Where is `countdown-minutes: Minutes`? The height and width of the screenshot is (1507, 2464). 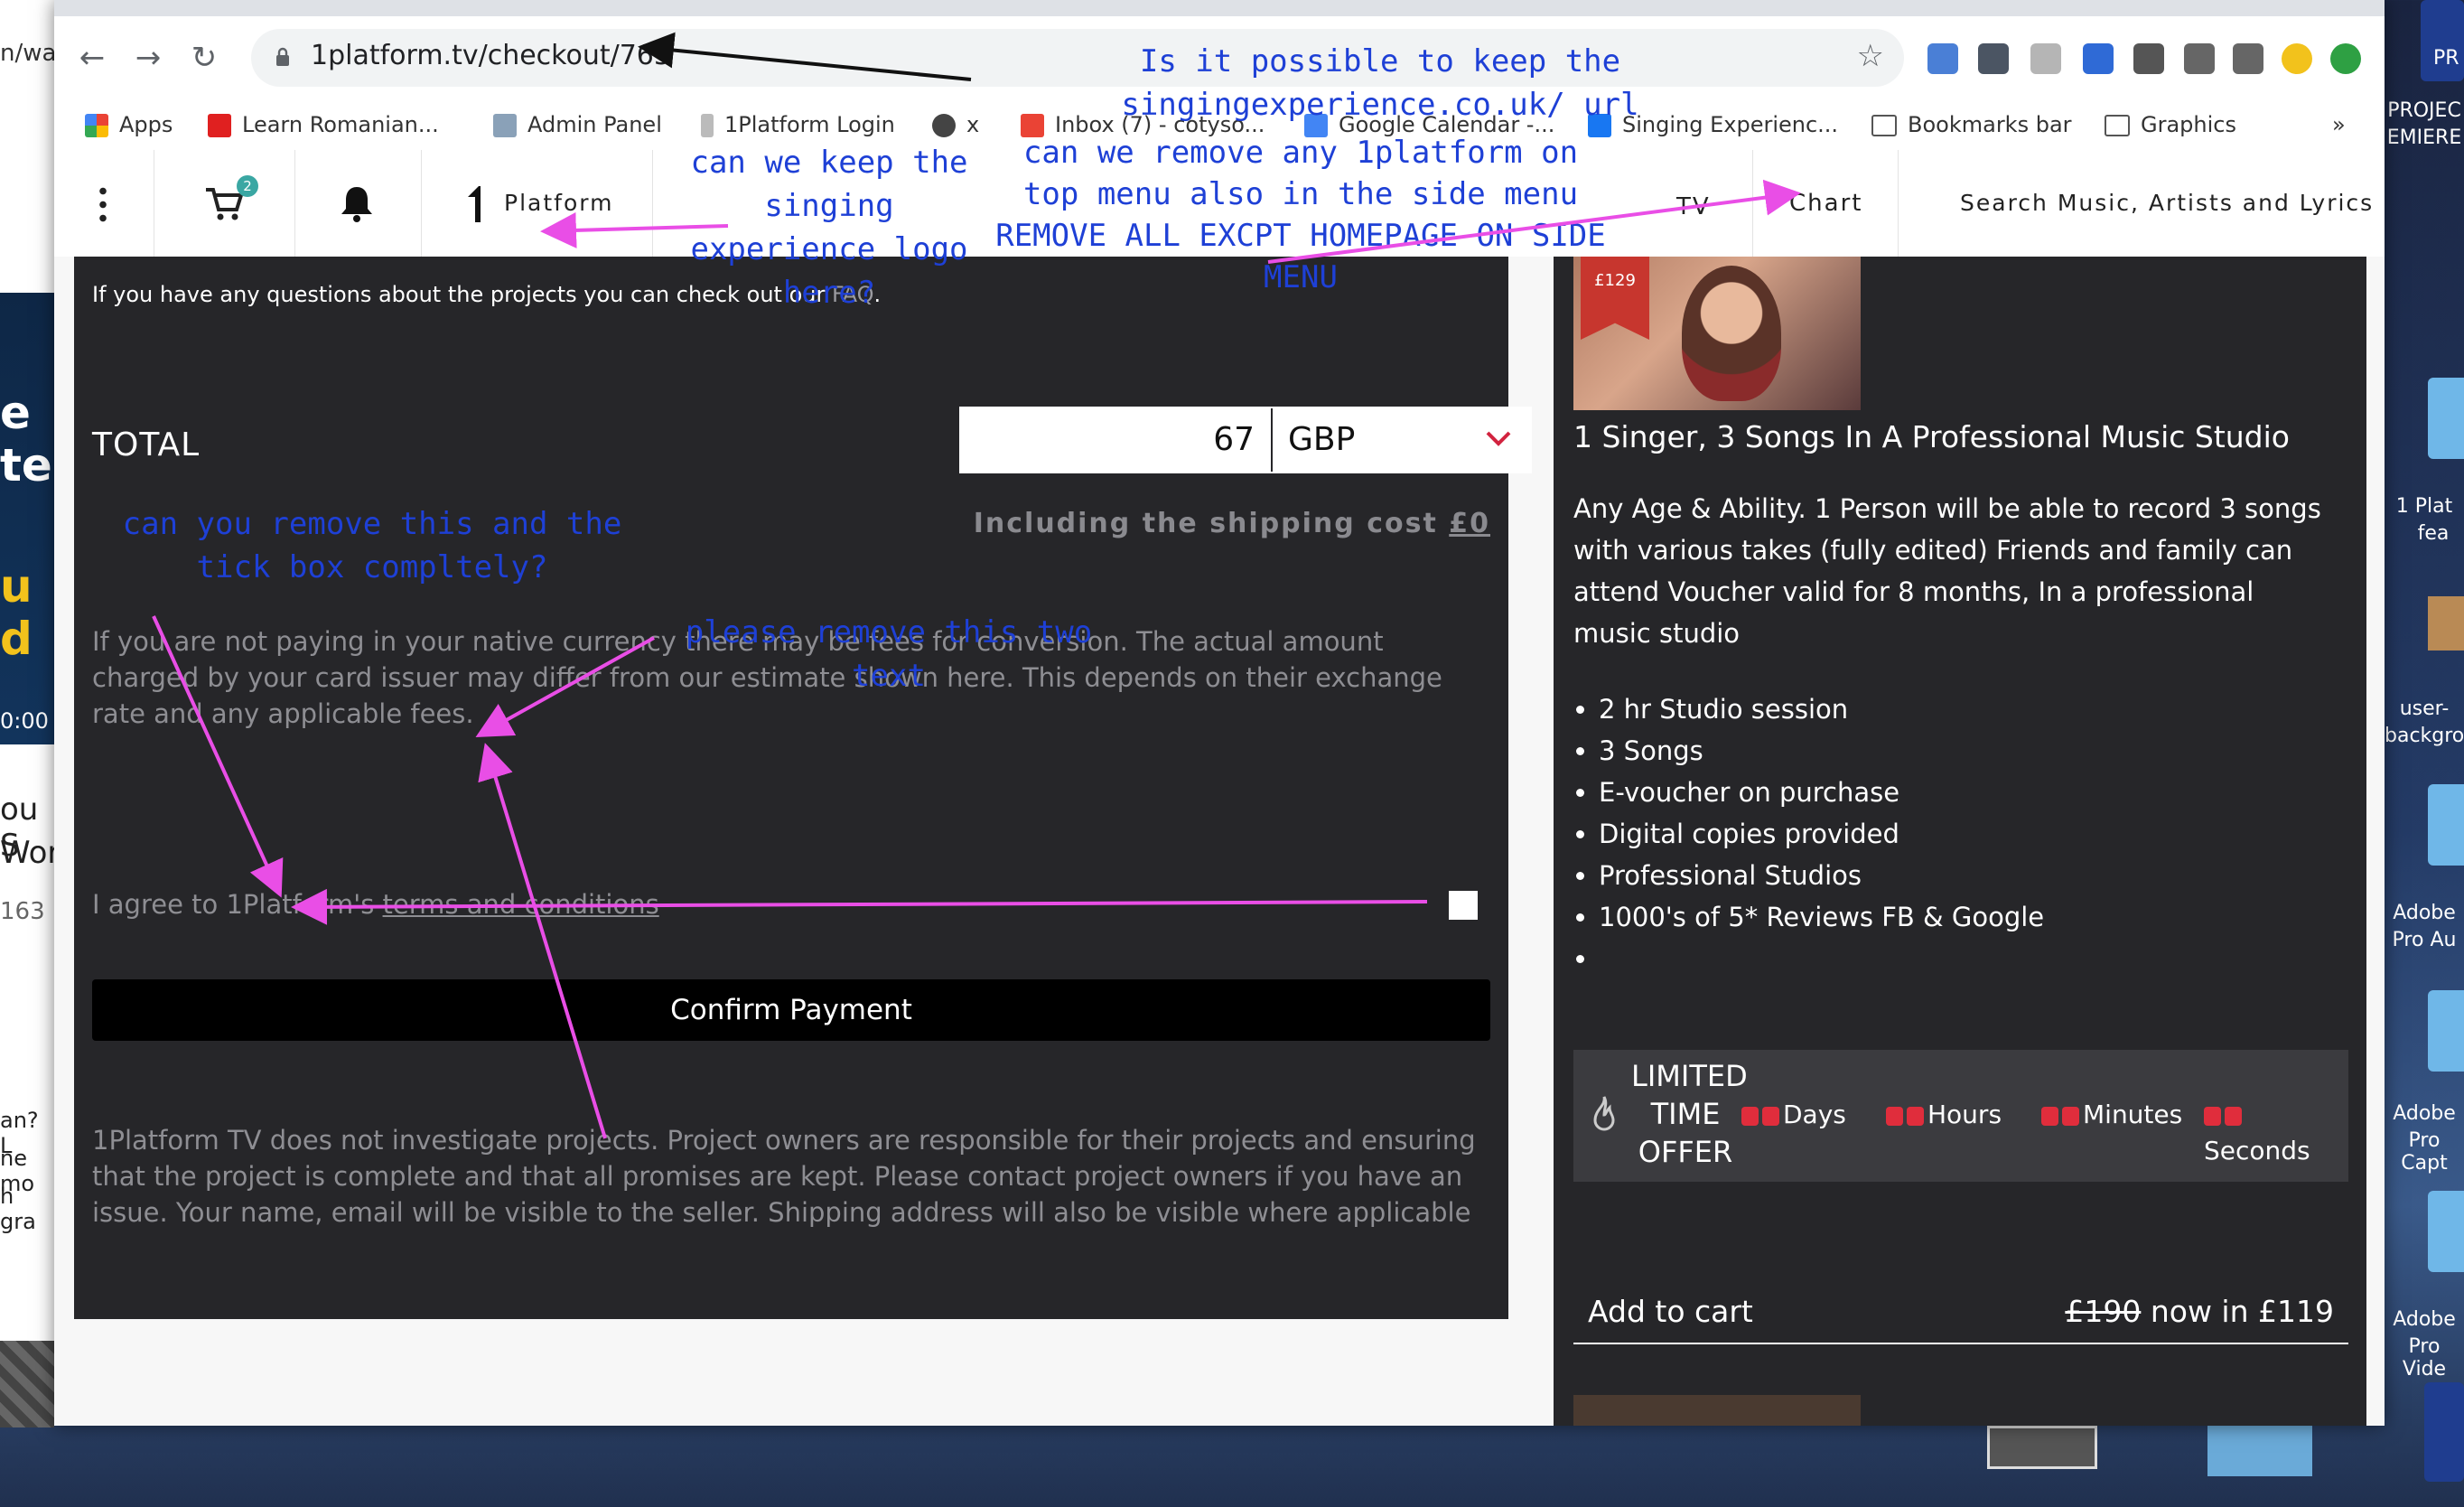 countdown-minutes: Minutes is located at coordinates (2111, 1115).